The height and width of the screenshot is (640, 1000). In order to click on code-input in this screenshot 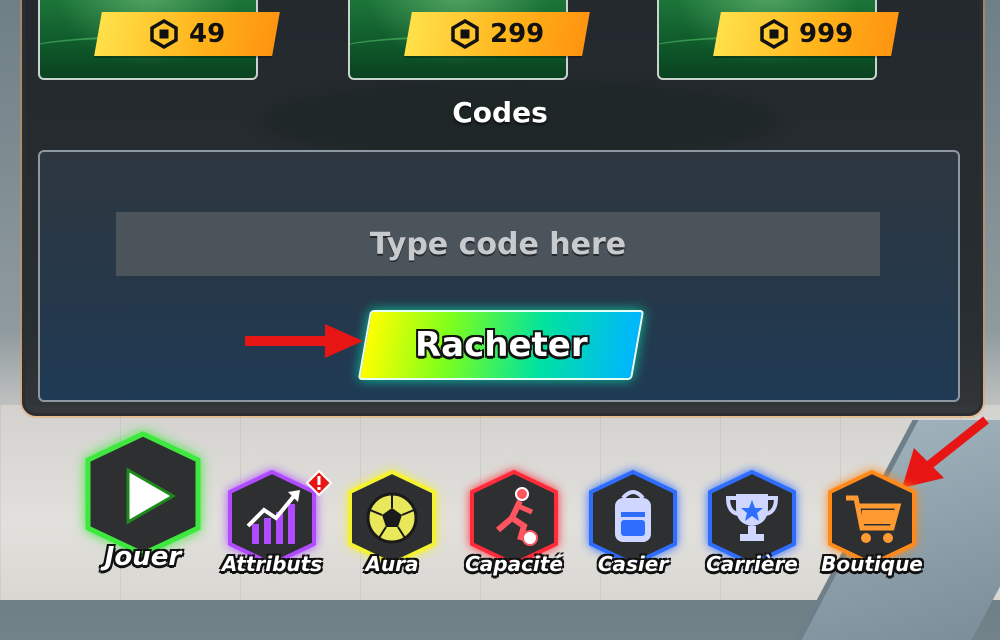, I will do `click(498, 244)`.